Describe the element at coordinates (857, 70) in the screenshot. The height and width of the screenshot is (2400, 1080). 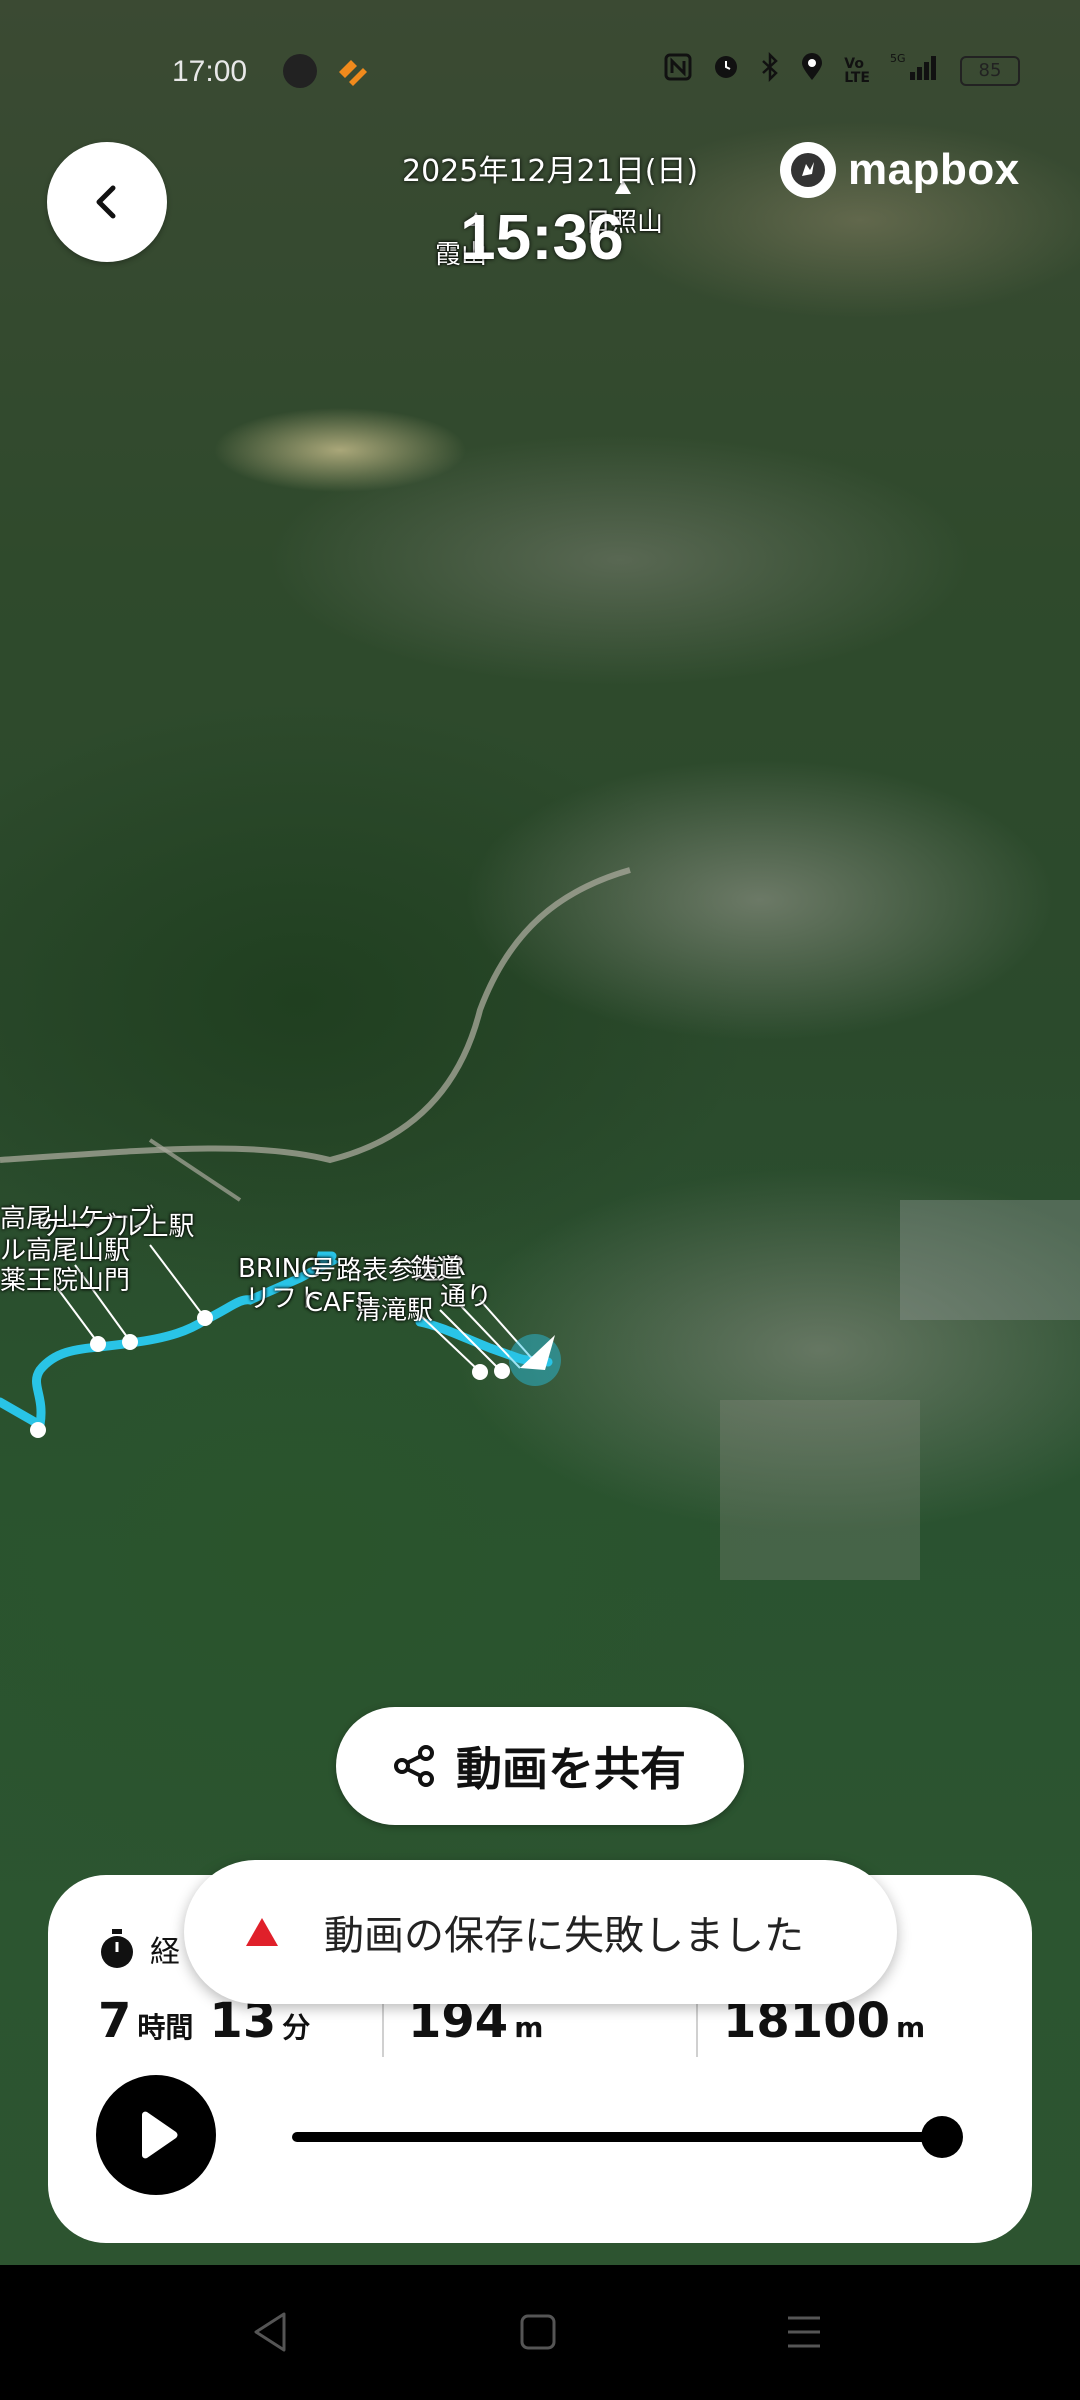
I see `volte-icon: Vo LTE` at that location.